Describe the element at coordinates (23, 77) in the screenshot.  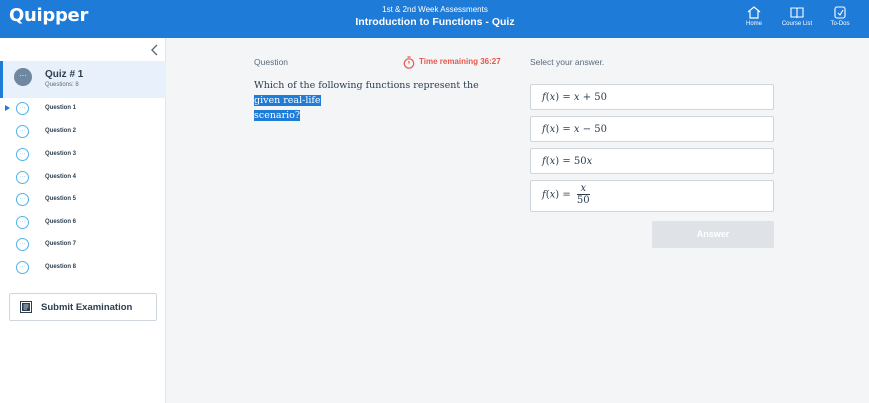
I see `quiz-status-icon: ···` at that location.